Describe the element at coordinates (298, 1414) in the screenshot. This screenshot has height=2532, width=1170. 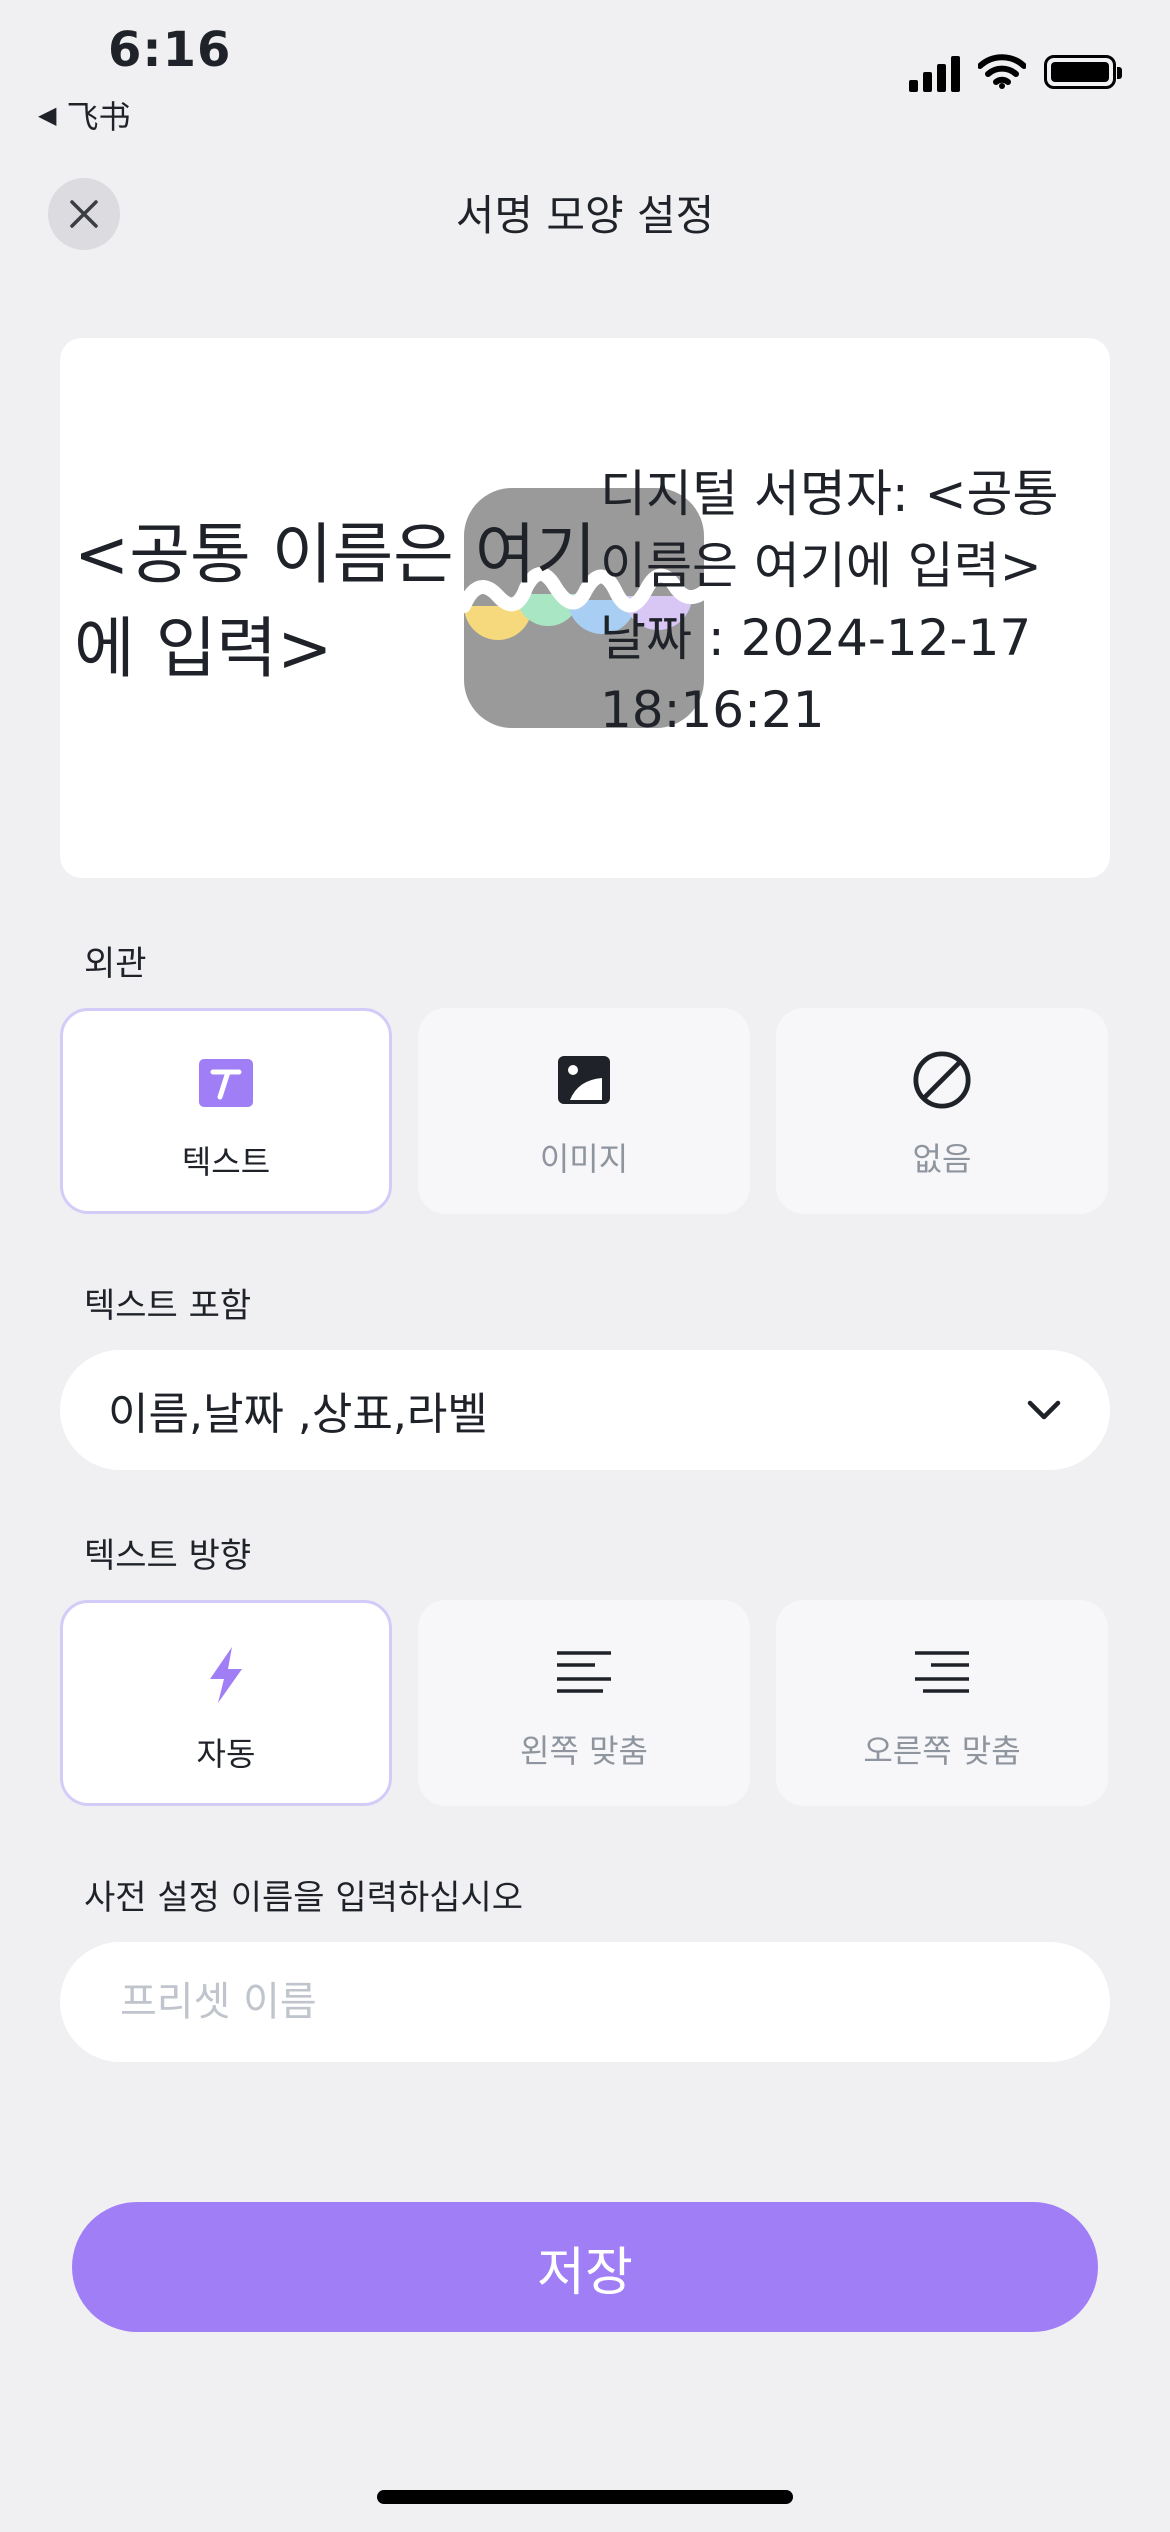
I see `include-text-value: 이름,날짜 ,상표,라벨` at that location.